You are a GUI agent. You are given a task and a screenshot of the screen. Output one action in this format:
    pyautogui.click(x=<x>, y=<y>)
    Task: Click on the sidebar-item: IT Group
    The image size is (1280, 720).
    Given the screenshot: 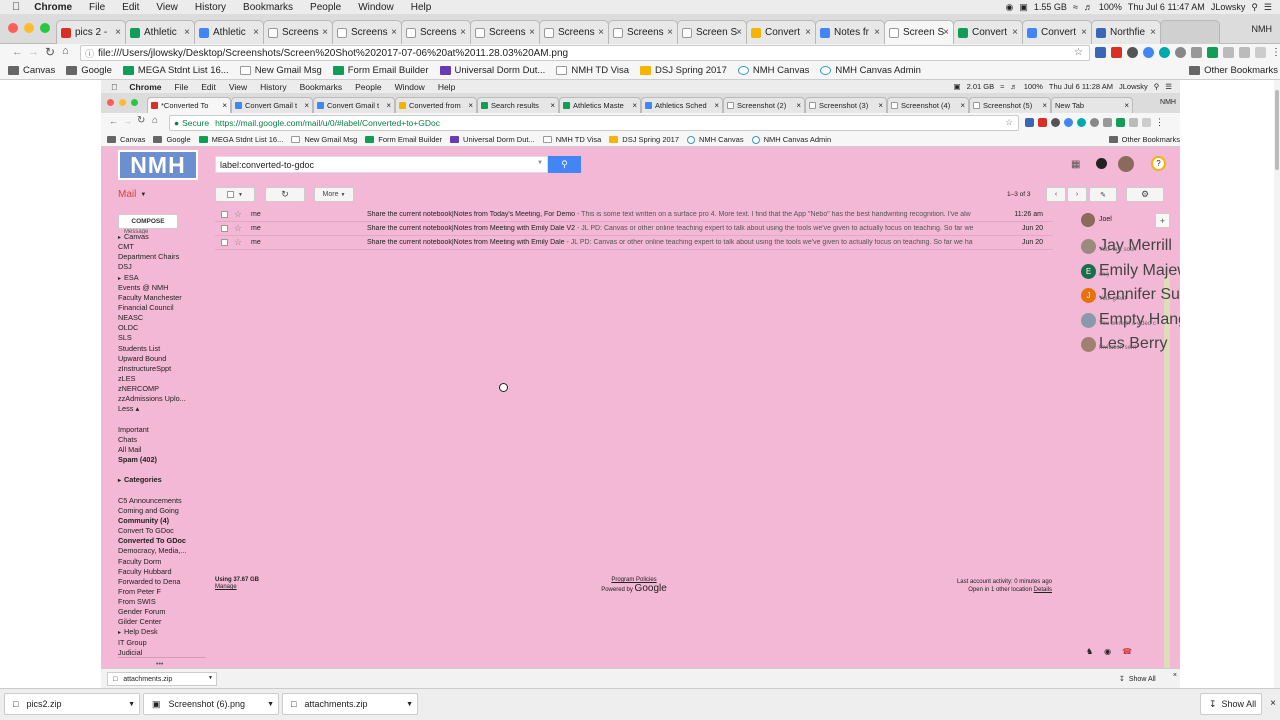 What is the action you would take?
    pyautogui.click(x=163, y=643)
    